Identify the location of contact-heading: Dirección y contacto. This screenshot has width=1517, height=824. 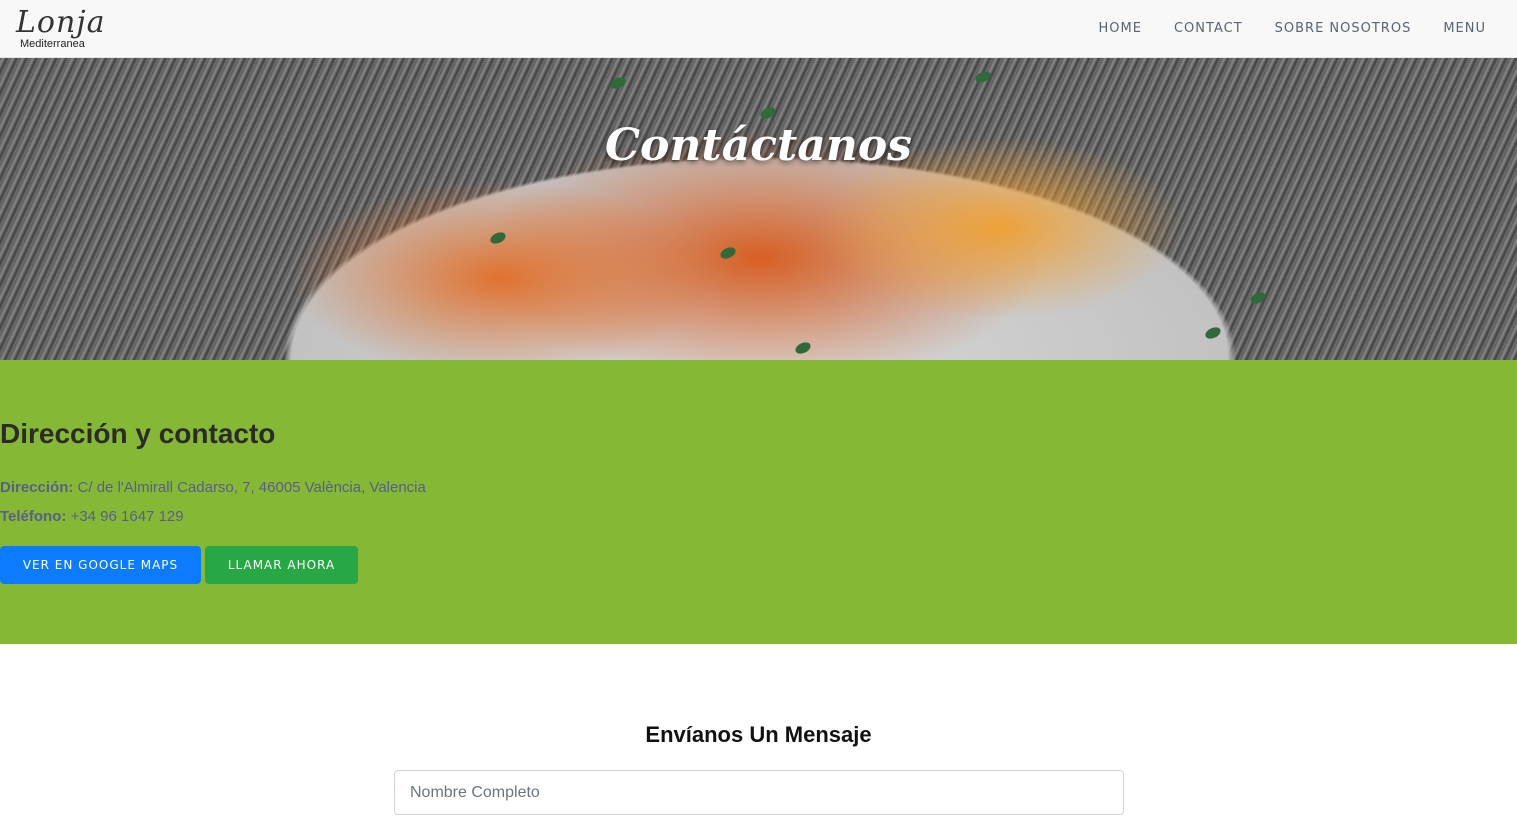
(138, 433).